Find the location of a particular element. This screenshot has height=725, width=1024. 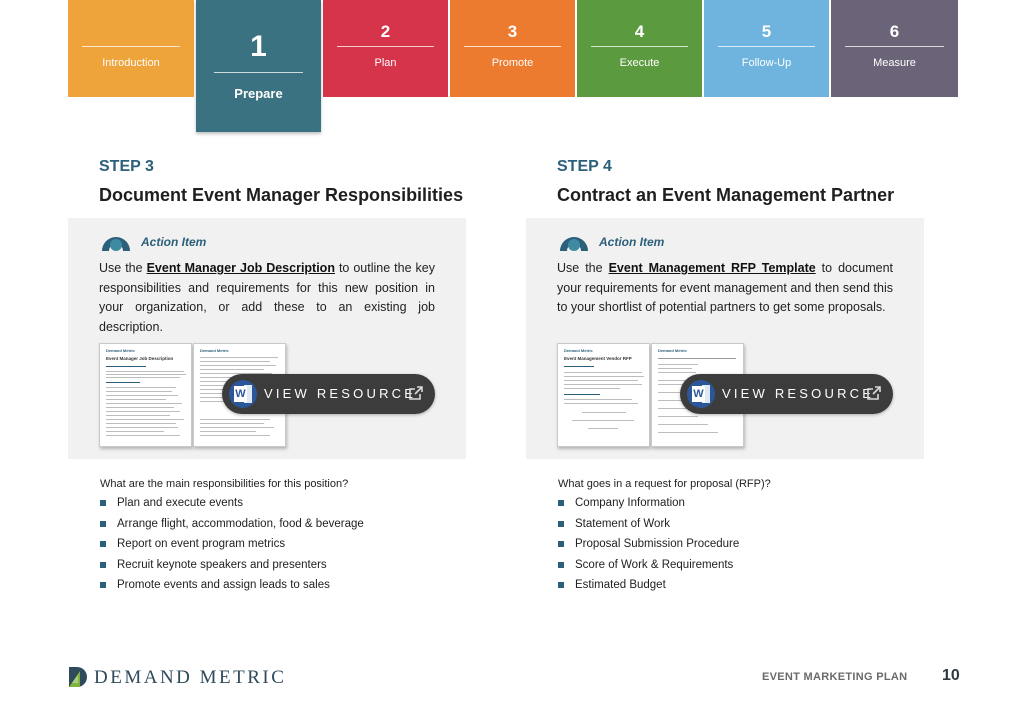

tab-number: 2 is located at coordinates (385, 31).